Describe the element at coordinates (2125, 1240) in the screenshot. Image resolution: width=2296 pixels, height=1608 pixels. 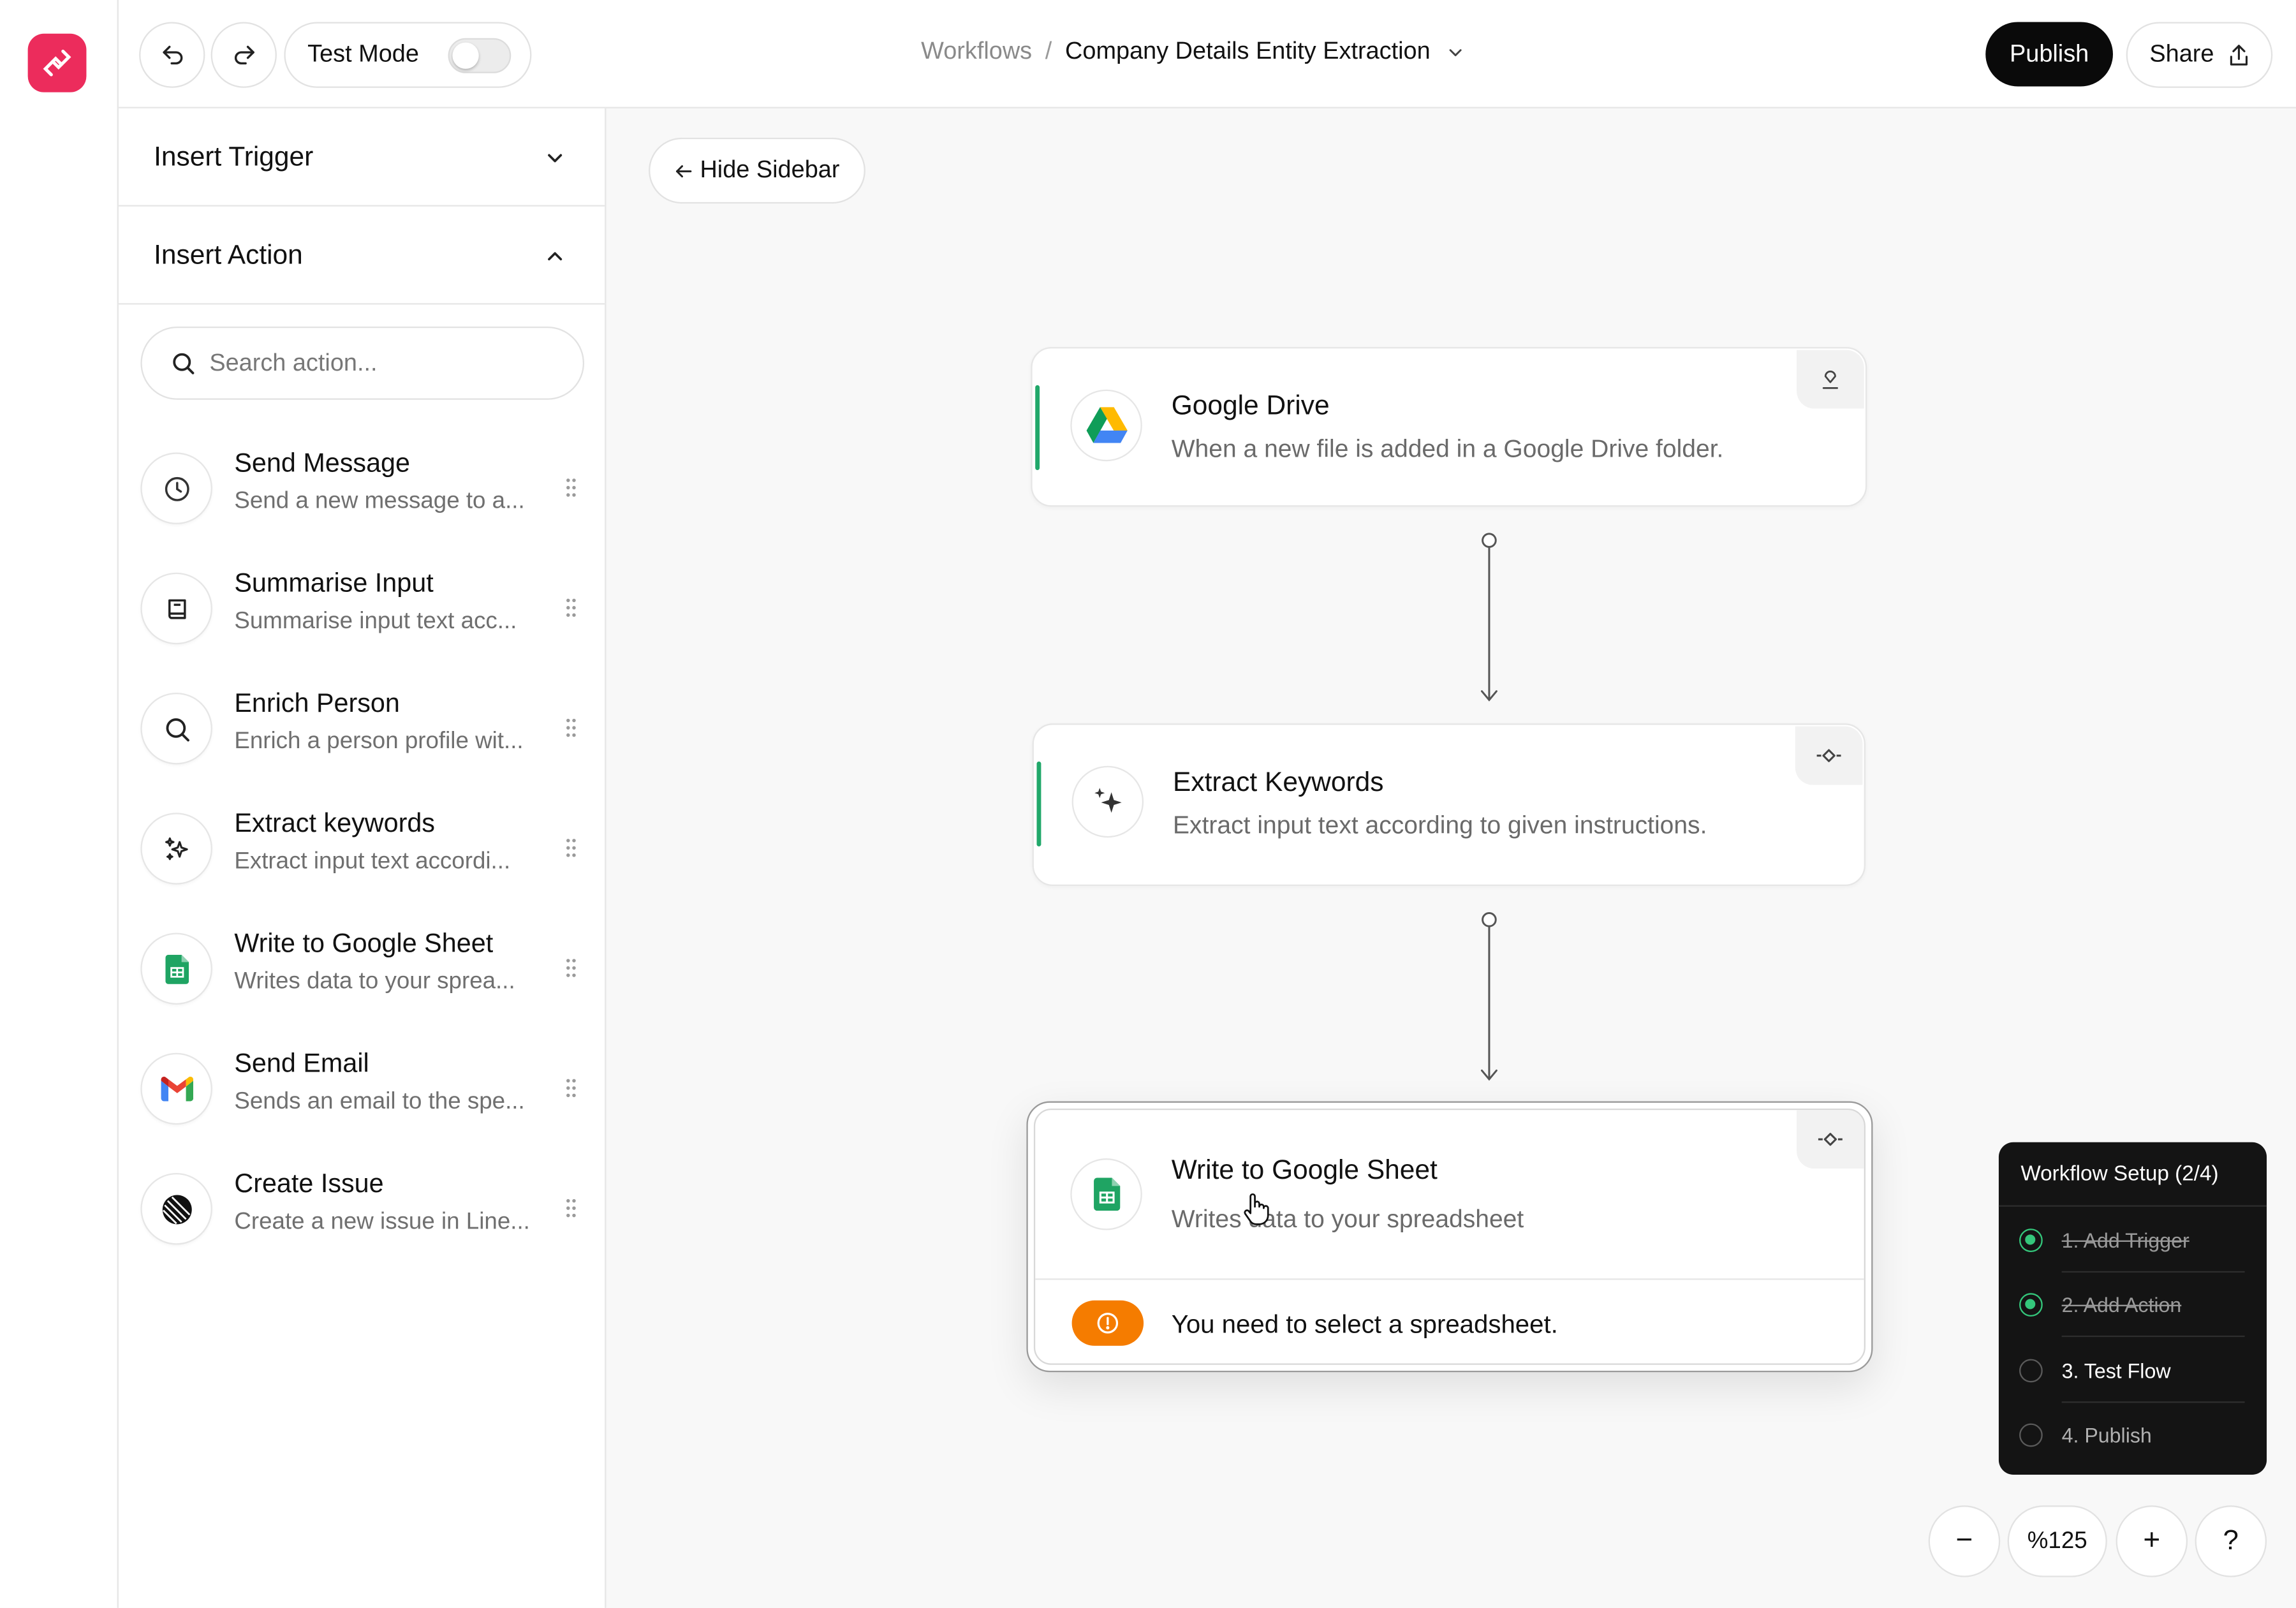
I see `step-label: 1. Add Trigger` at that location.